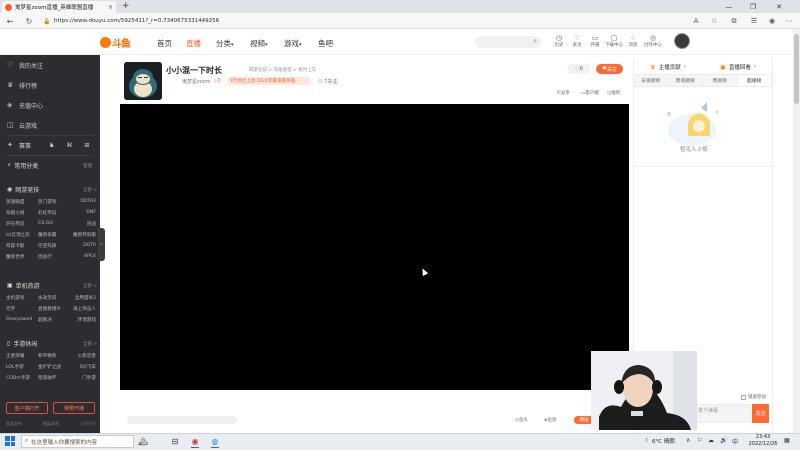  Describe the element at coordinates (55, 213) in the screenshot. I see `category-link: 彩虹传说` at that location.